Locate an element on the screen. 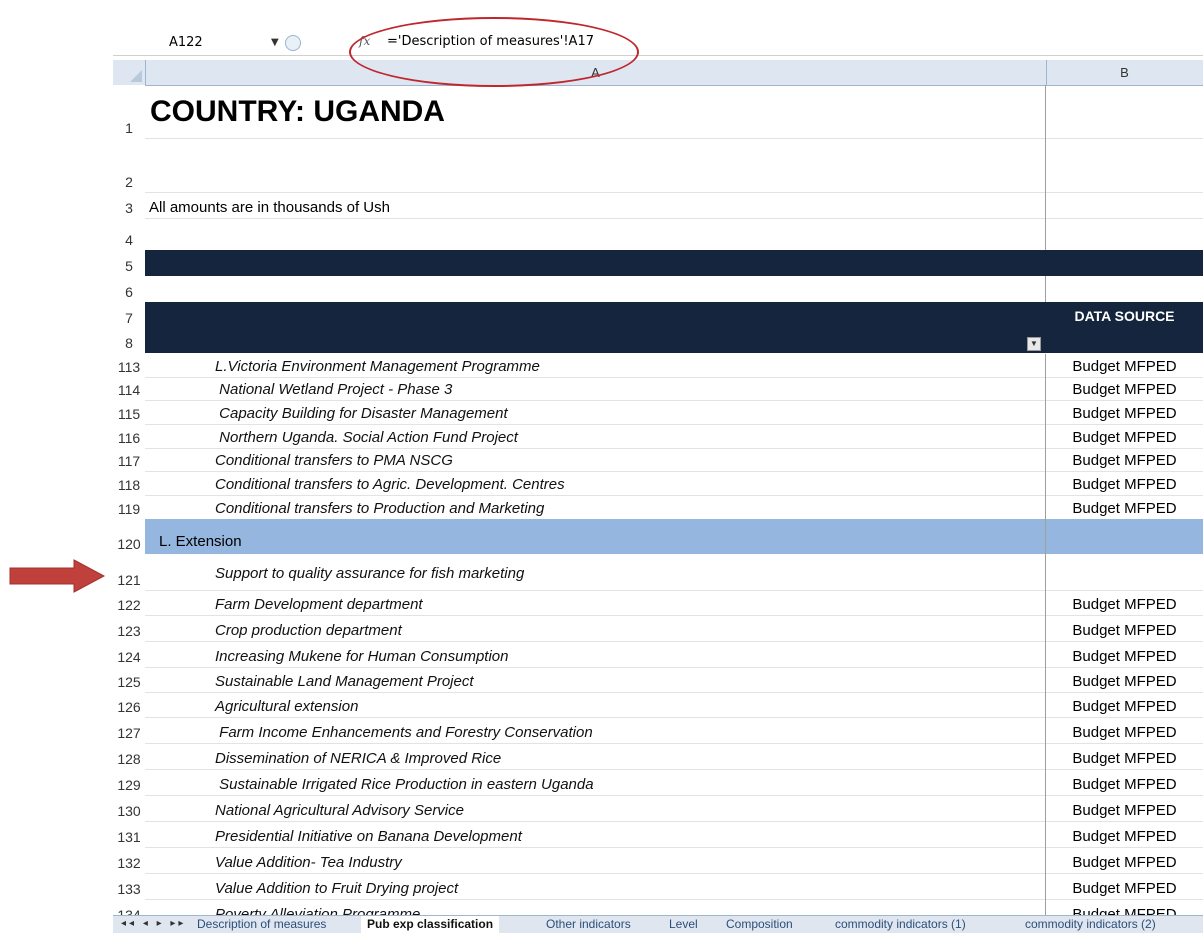  row-number: 129 is located at coordinates (129, 782).